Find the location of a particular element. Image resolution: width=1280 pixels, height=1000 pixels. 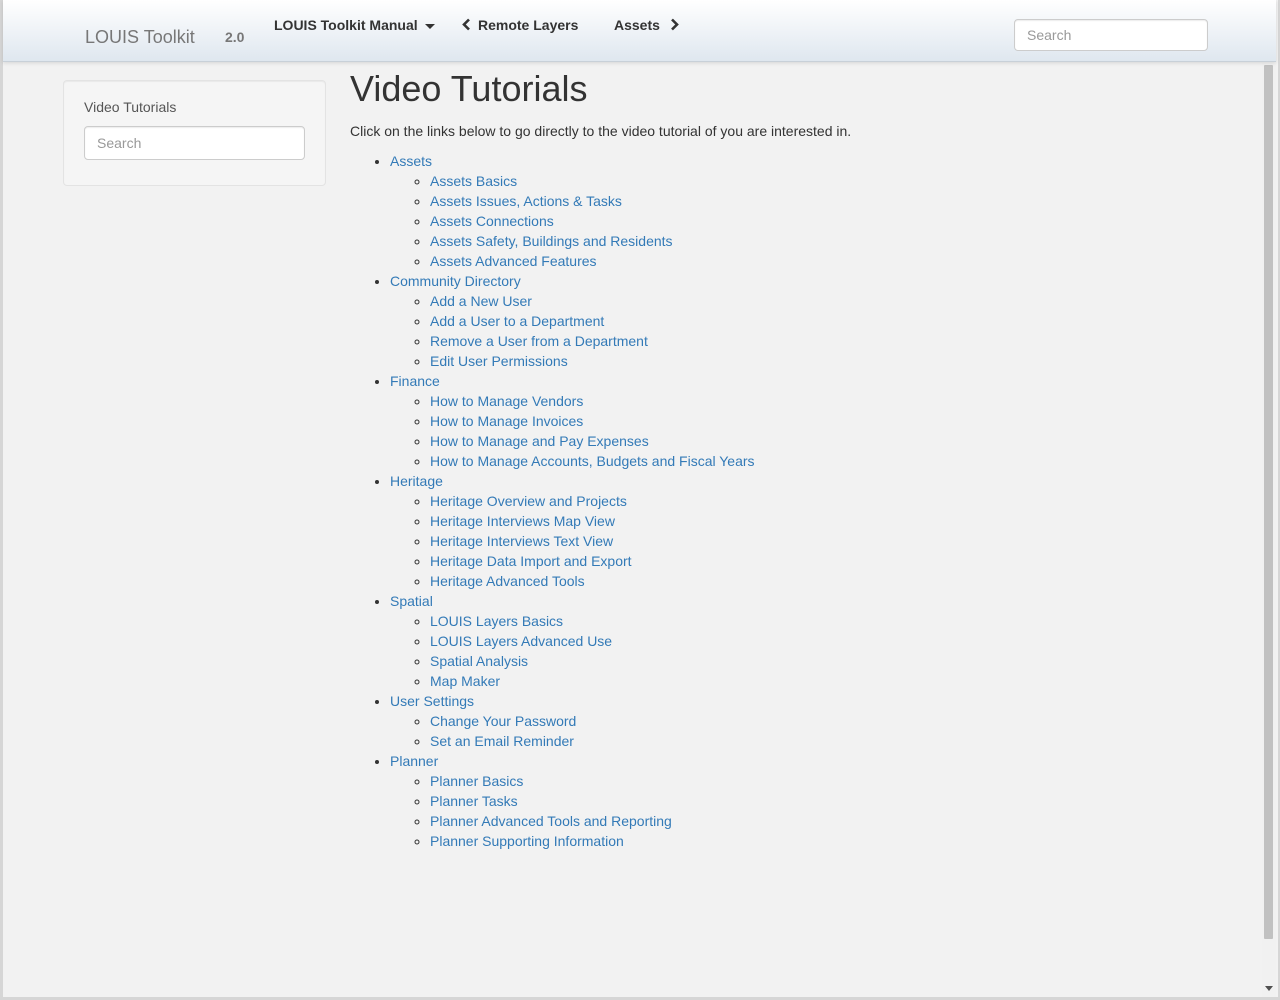

tutorial-item: LOUIS Layers Advanced Use is located at coordinates (830, 641).